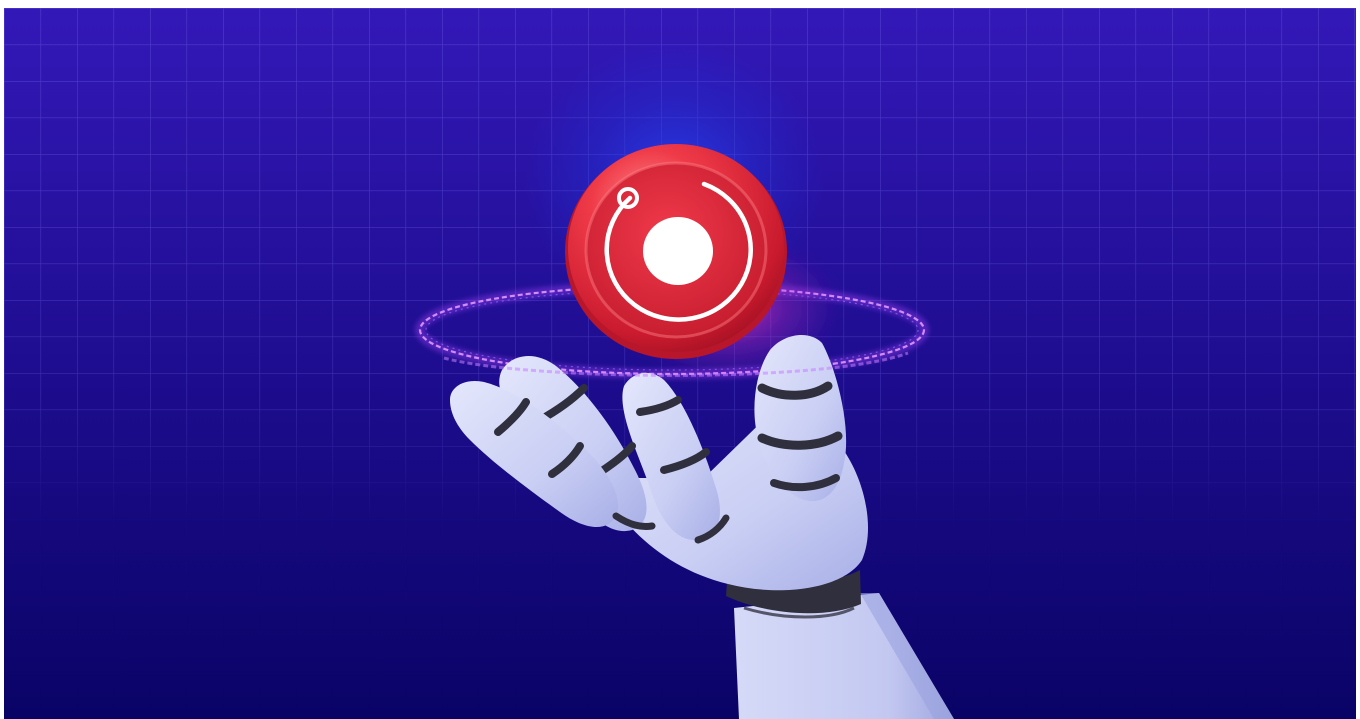  What do you see at coordinates (676, 251) in the screenshot?
I see `coin-orbit-icon` at bounding box center [676, 251].